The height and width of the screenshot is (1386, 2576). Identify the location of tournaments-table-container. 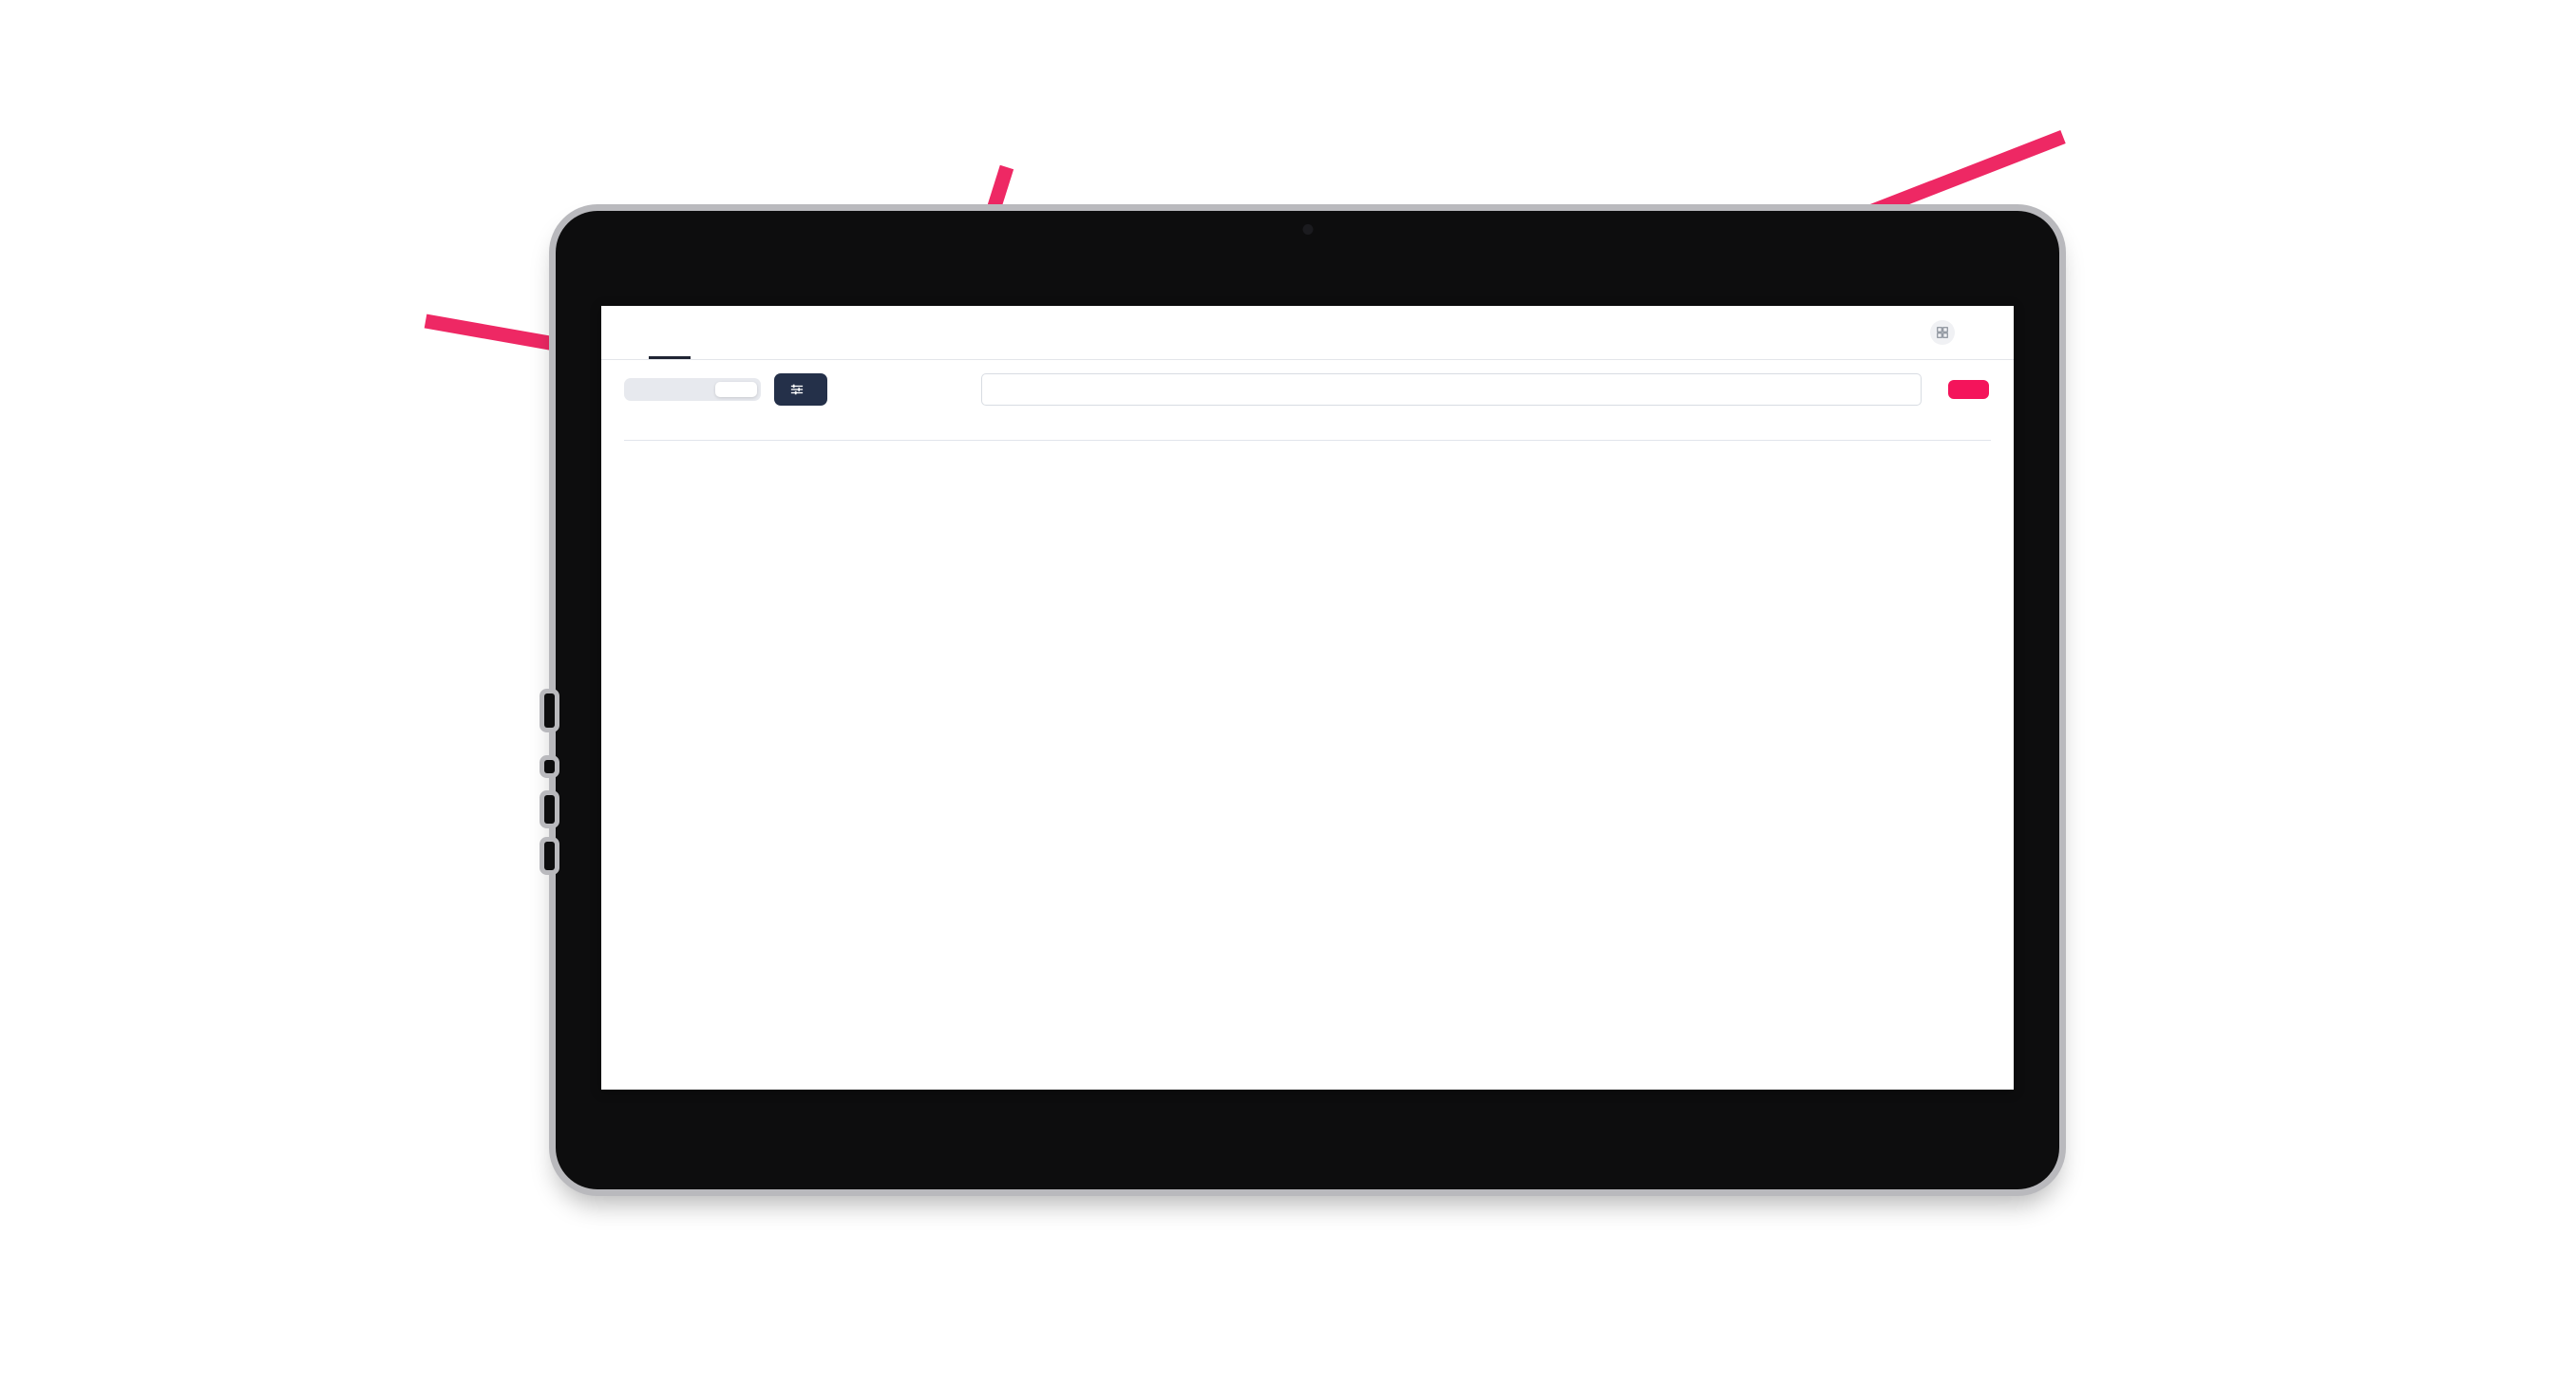
(1307, 430).